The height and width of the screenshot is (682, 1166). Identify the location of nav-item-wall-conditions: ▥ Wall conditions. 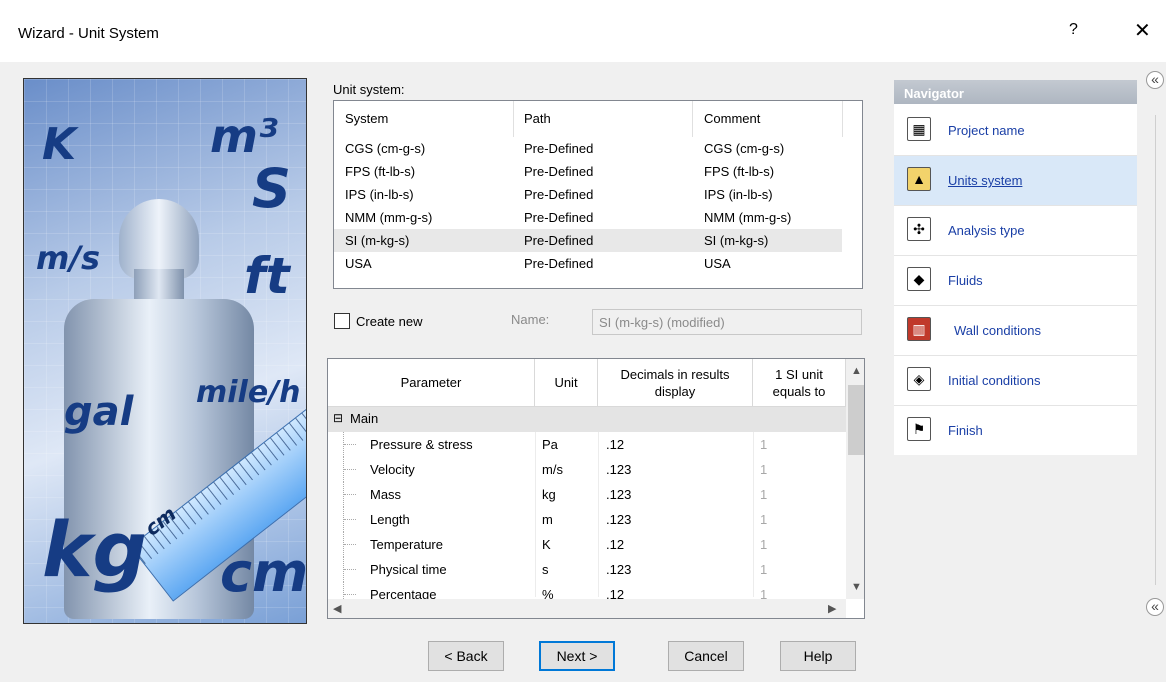
(1015, 331).